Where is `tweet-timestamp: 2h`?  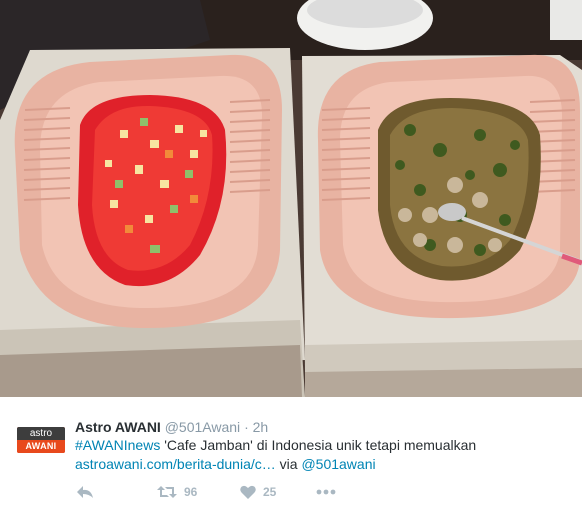 tweet-timestamp: 2h is located at coordinates (261, 427).